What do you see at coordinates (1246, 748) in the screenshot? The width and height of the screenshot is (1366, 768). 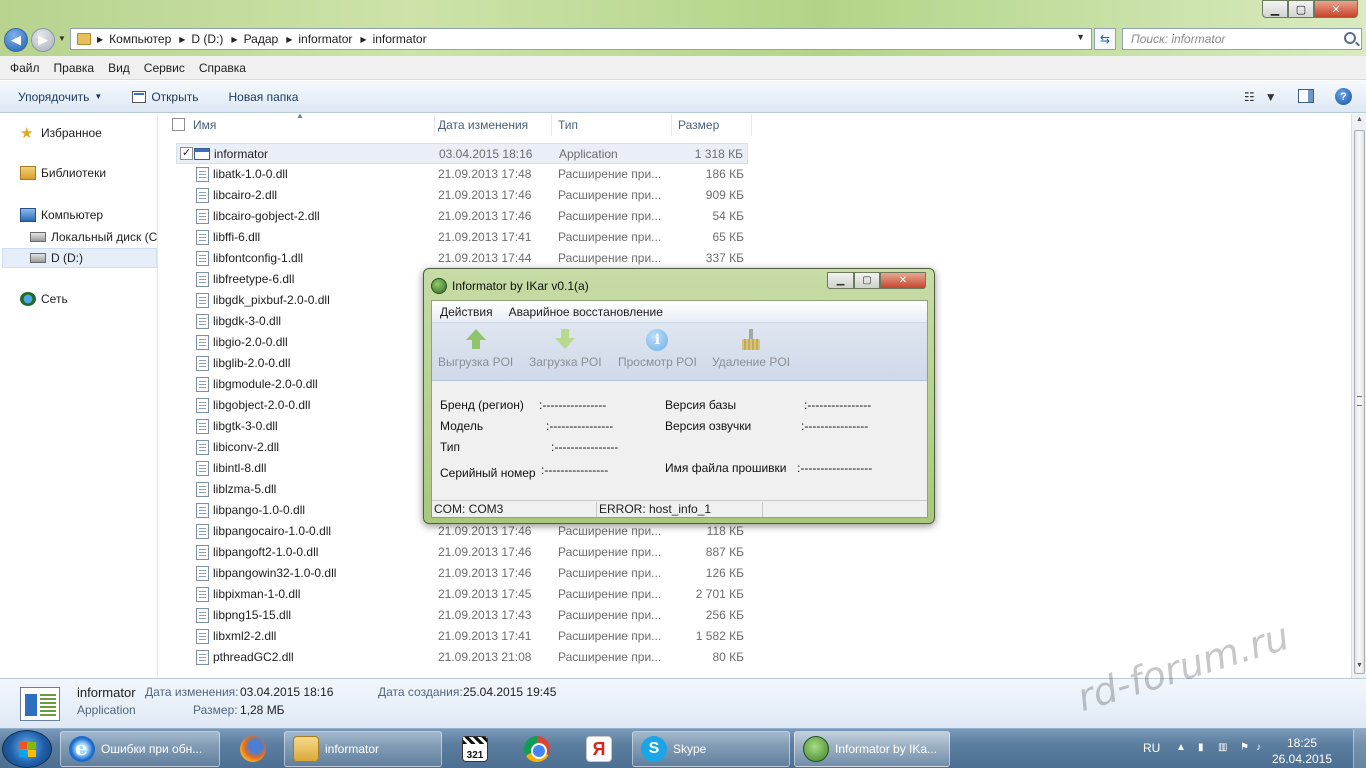 I see `action-center-icon: ⚑` at bounding box center [1246, 748].